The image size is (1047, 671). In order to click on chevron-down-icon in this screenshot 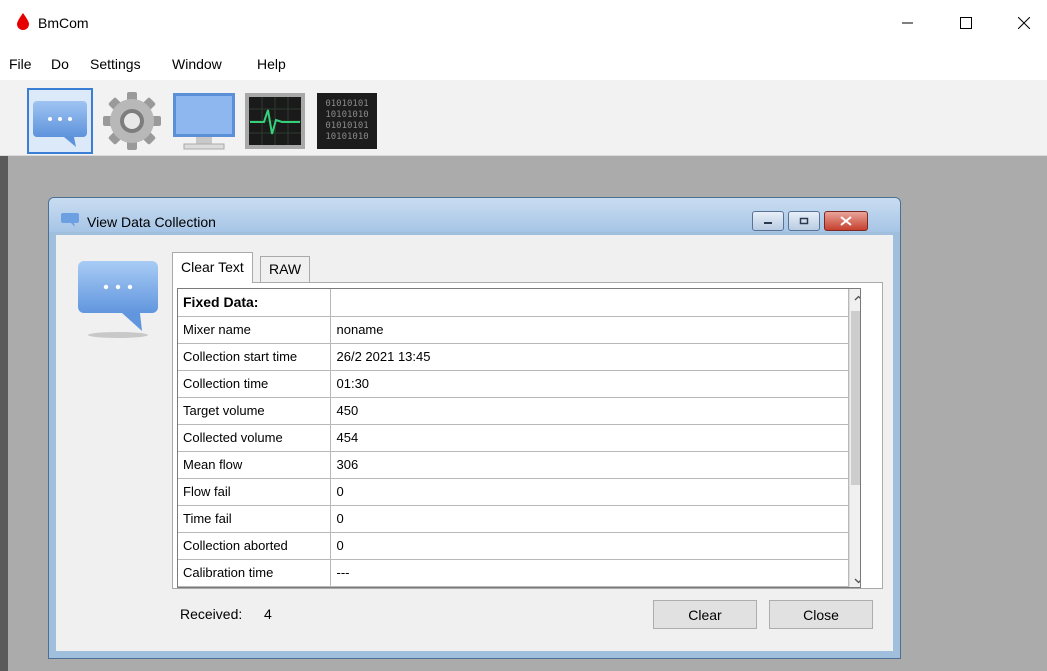, I will do `click(857, 580)`.